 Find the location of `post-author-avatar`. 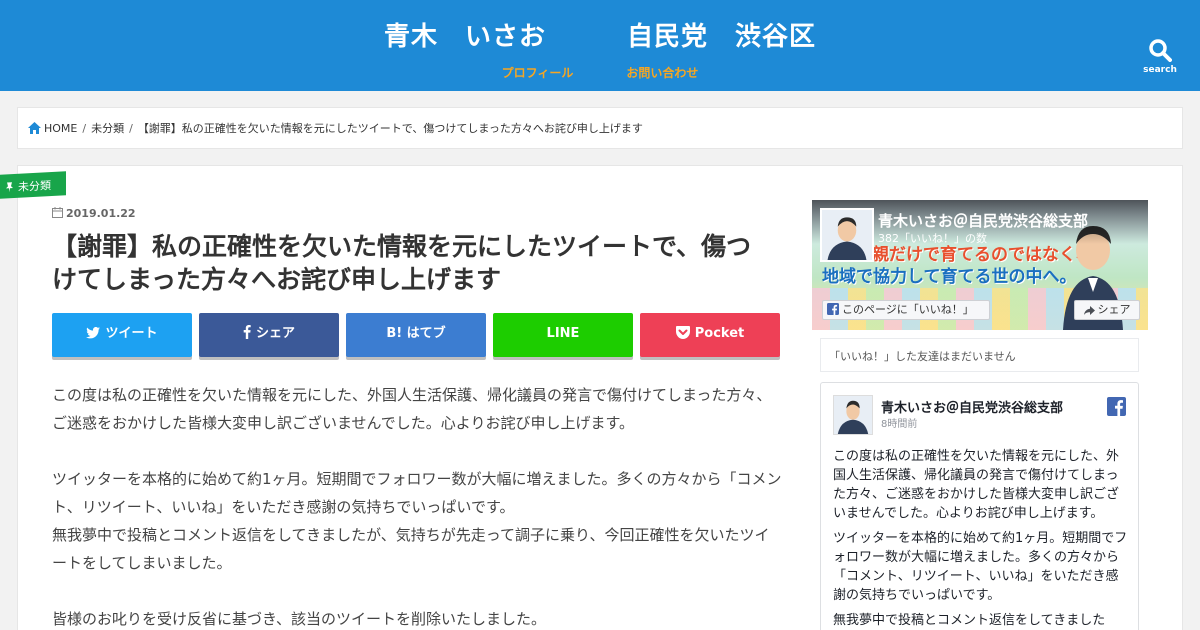

post-author-avatar is located at coordinates (853, 415).